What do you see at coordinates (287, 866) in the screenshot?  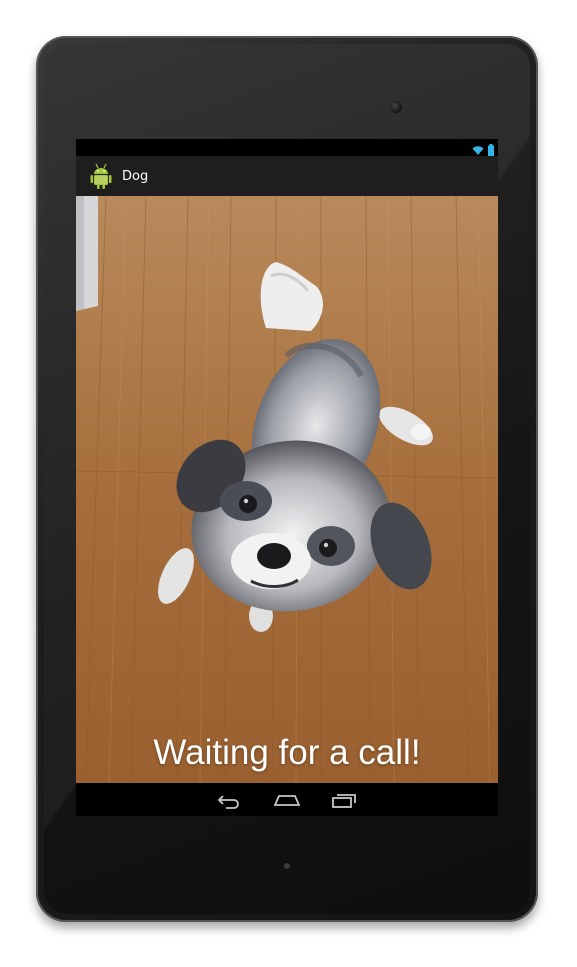 I see `light-sensor-dot` at bounding box center [287, 866].